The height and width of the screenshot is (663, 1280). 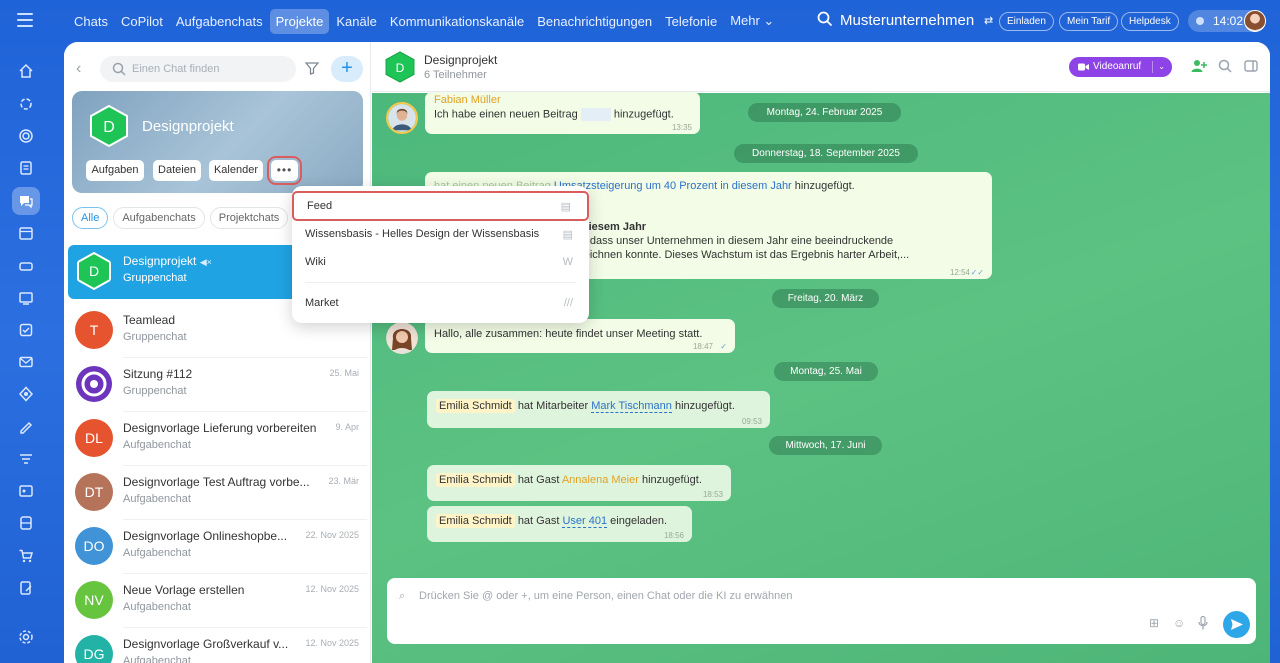 What do you see at coordinates (1255, 21) in the screenshot?
I see `user-avatar` at bounding box center [1255, 21].